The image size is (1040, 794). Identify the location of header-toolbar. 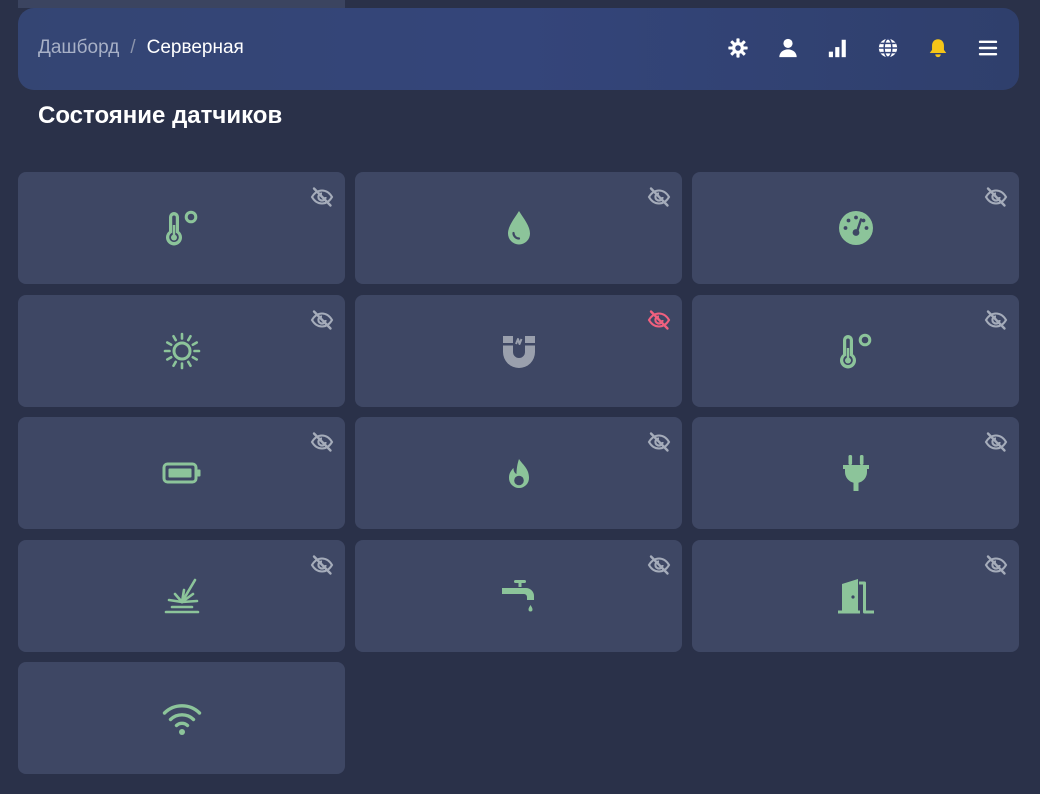
(863, 48).